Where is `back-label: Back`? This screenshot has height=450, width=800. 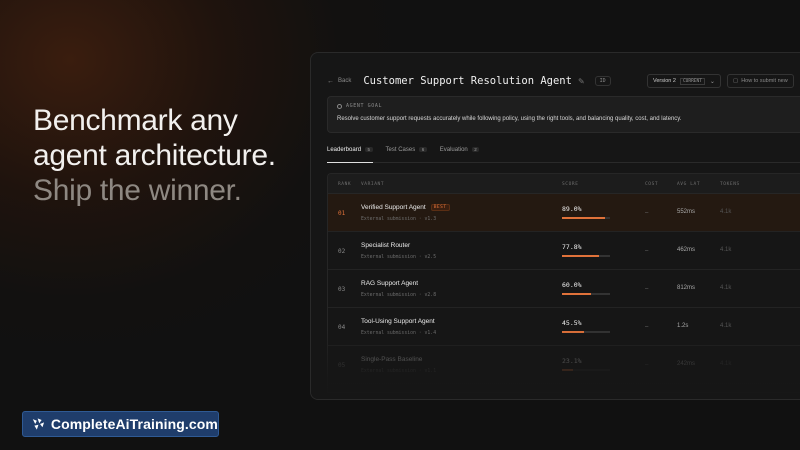
back-label: Back is located at coordinates (345, 81).